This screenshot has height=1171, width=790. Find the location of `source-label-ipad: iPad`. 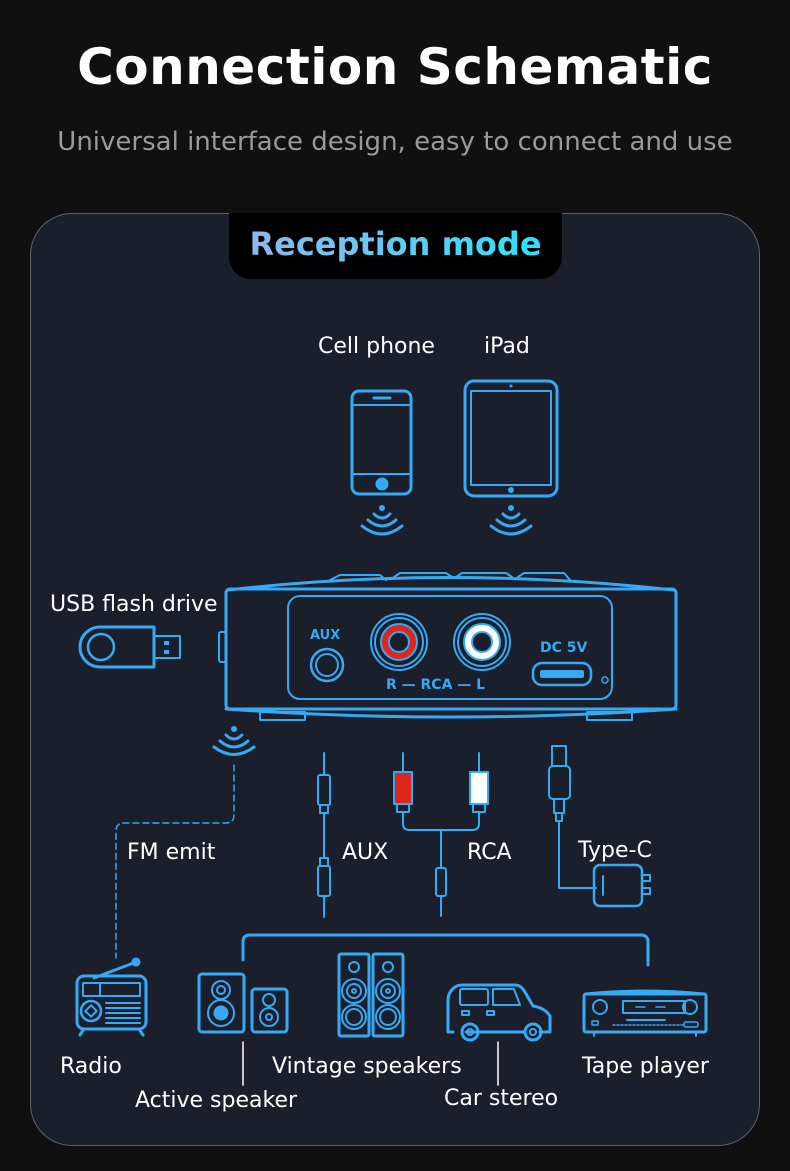

source-label-ipad: iPad is located at coordinates (507, 346).